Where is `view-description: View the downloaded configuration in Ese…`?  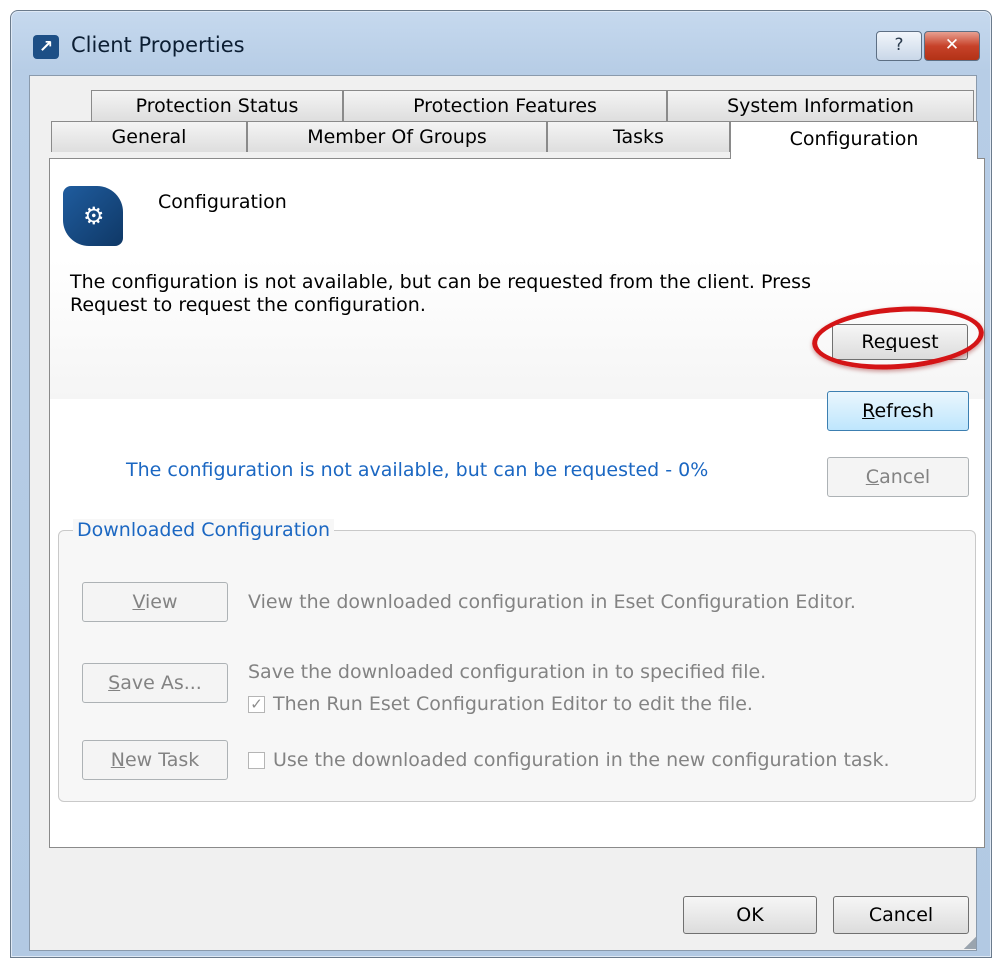
view-description: View the downloaded configuration in Ese… is located at coordinates (552, 602).